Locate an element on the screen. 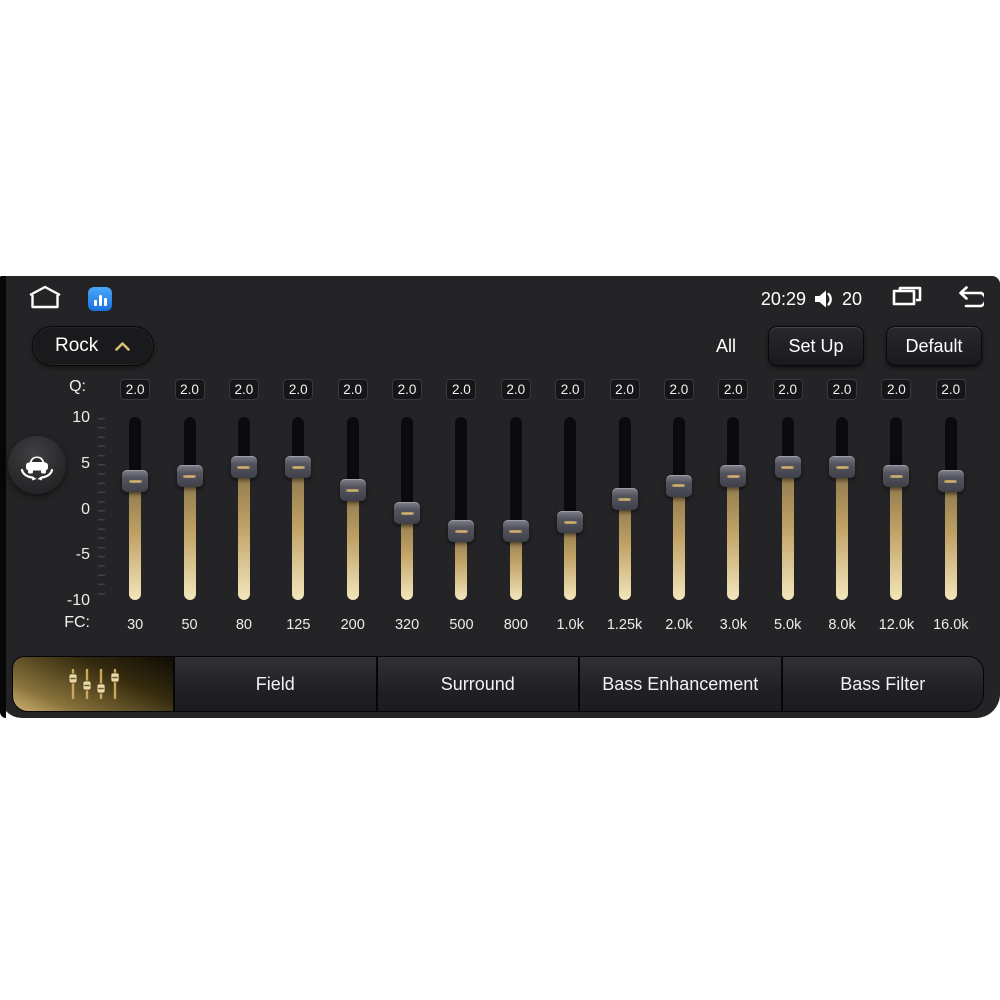 The height and width of the screenshot is (1000, 1000). recent-apps-icon is located at coordinates (907, 299).